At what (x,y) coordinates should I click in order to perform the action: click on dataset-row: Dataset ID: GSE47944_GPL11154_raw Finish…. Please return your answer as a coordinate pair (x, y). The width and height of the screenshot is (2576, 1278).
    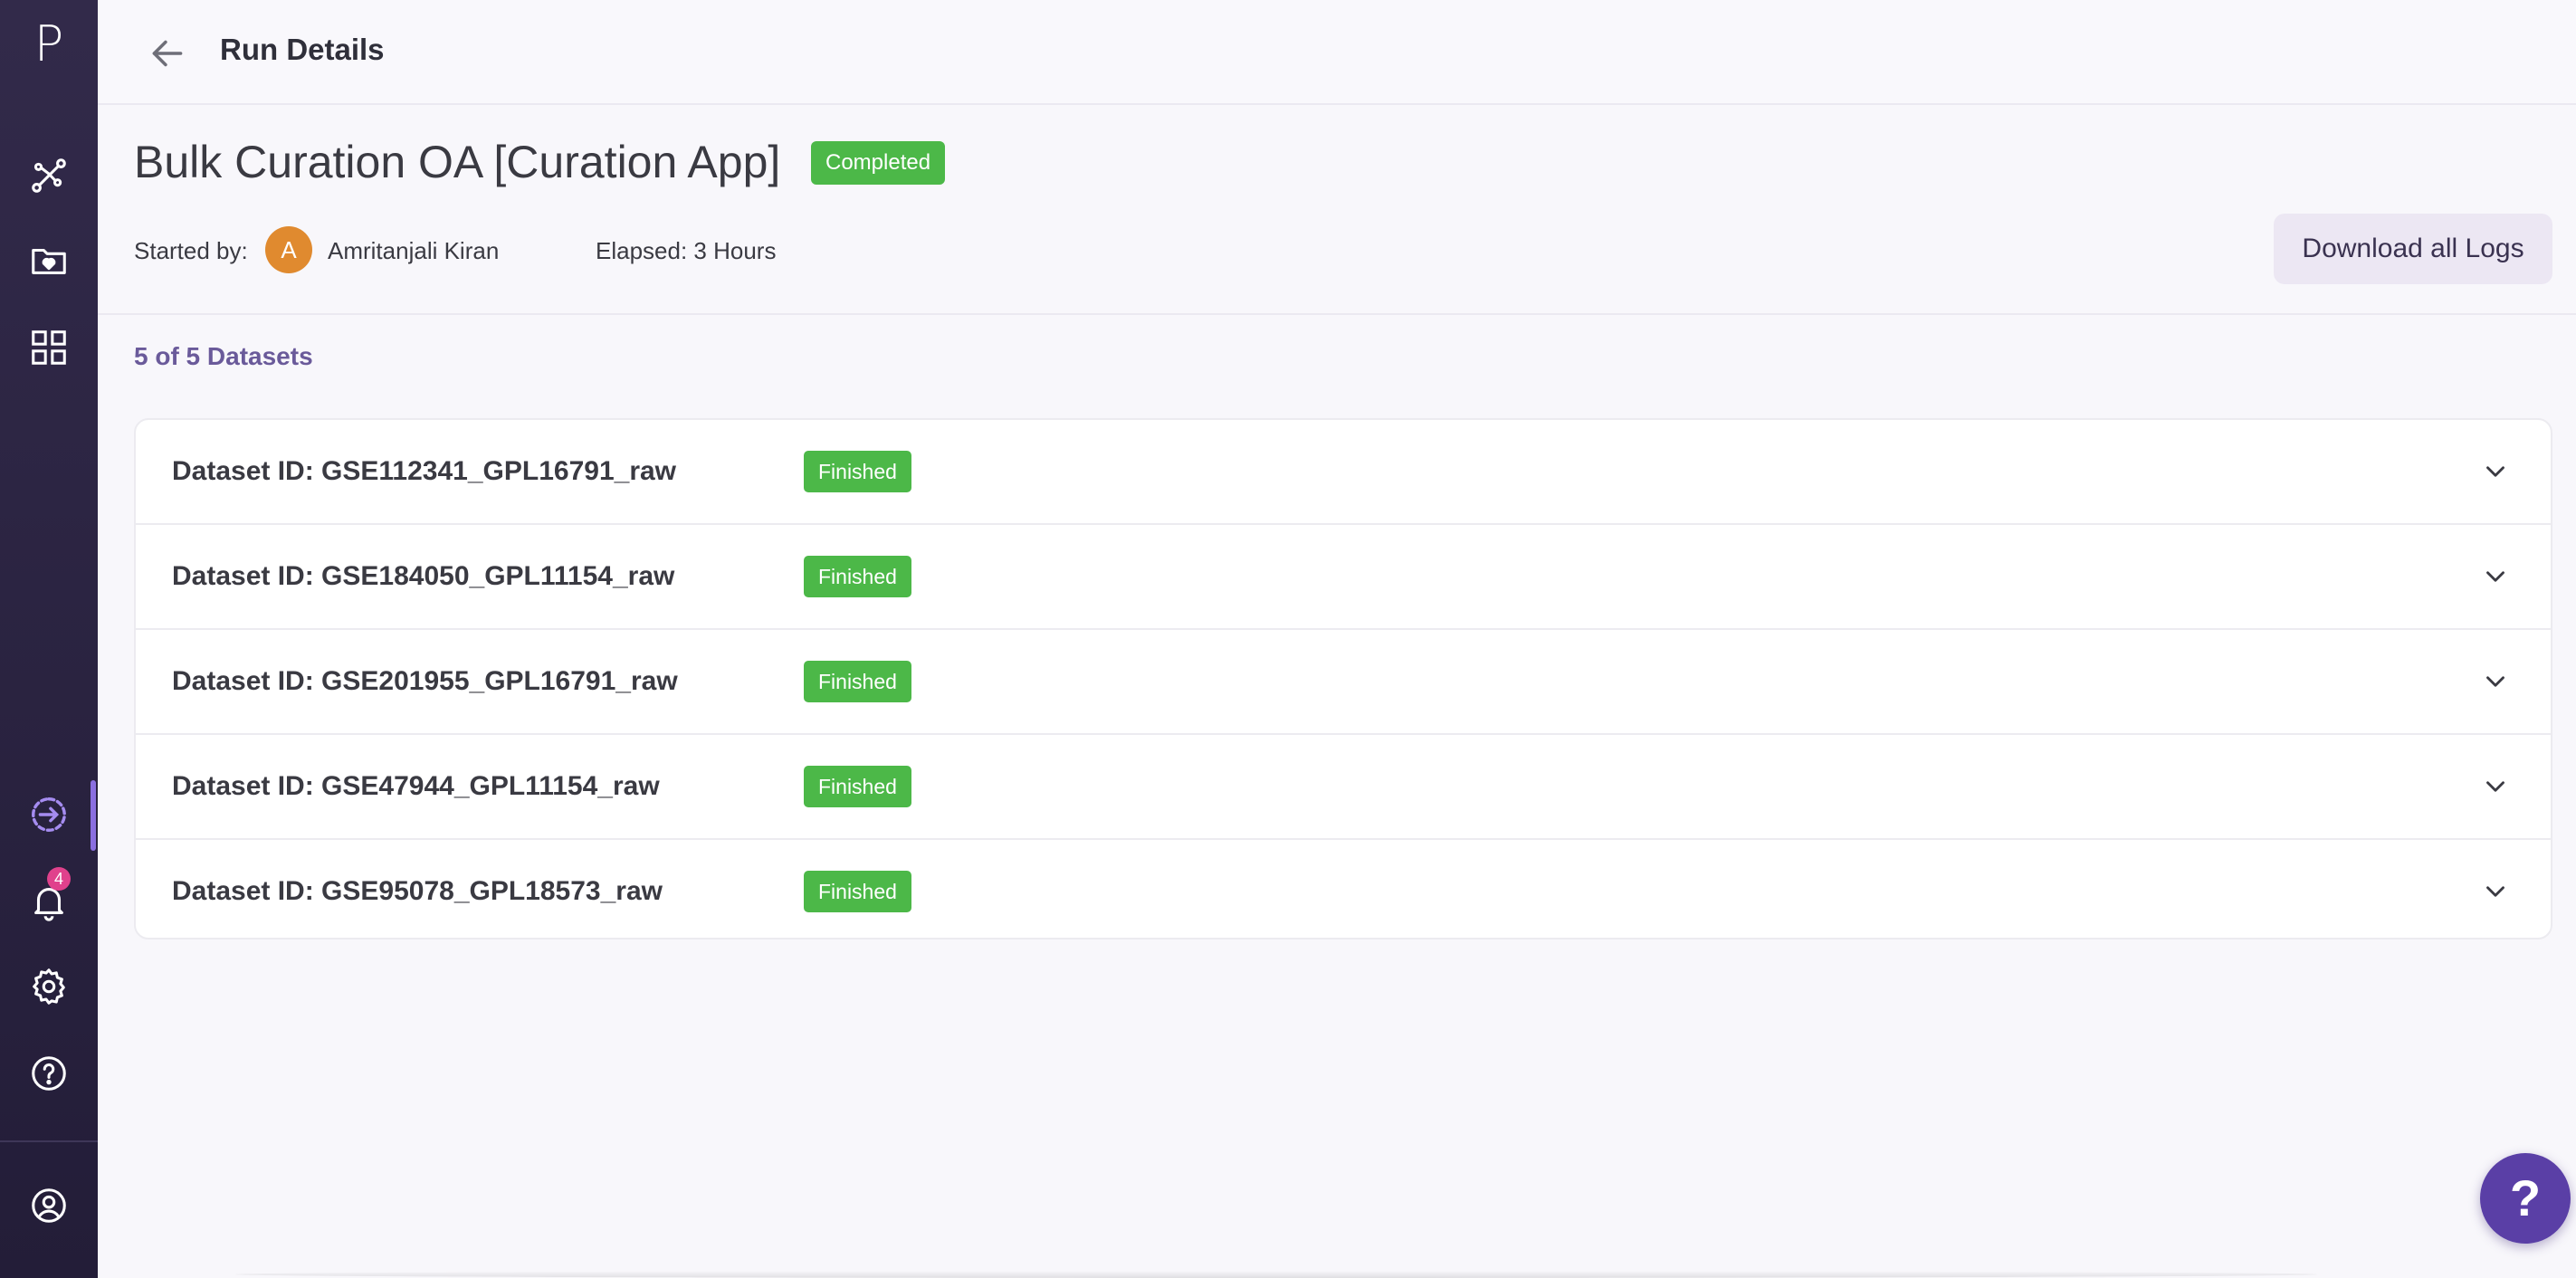
    Looking at the image, I should click on (1343, 787).